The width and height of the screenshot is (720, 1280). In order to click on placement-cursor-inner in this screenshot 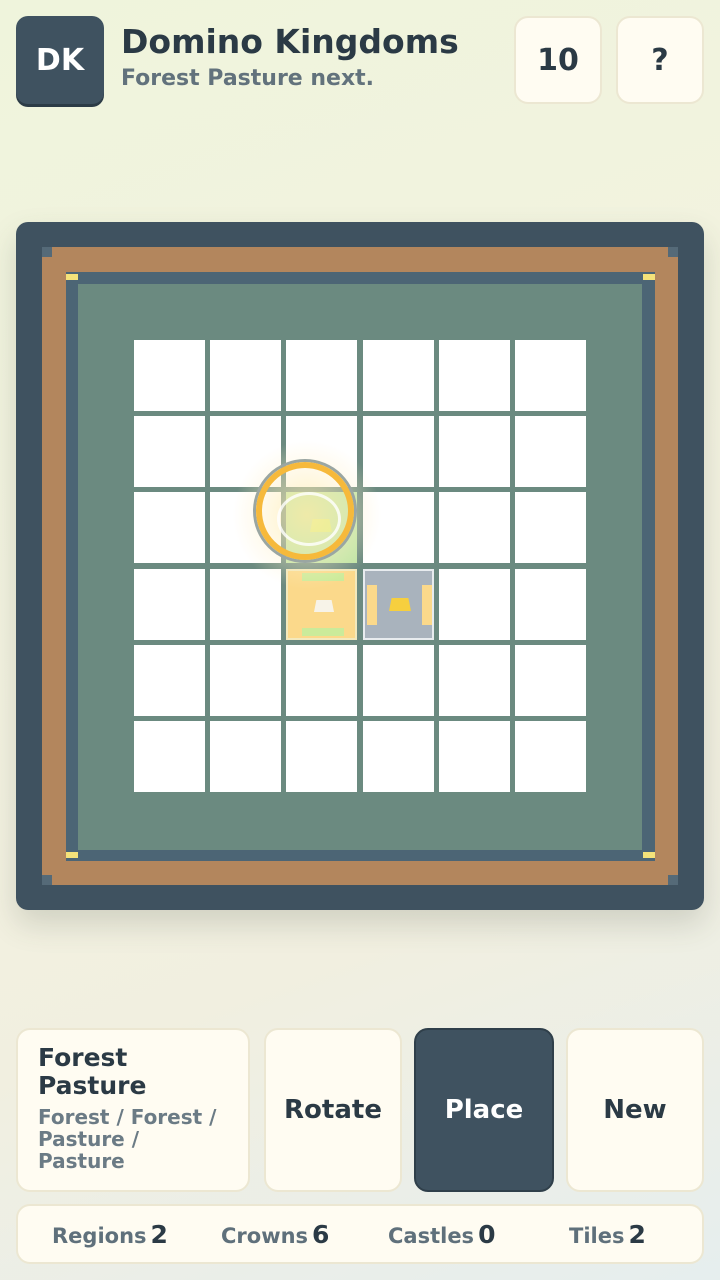, I will do `click(309, 519)`.